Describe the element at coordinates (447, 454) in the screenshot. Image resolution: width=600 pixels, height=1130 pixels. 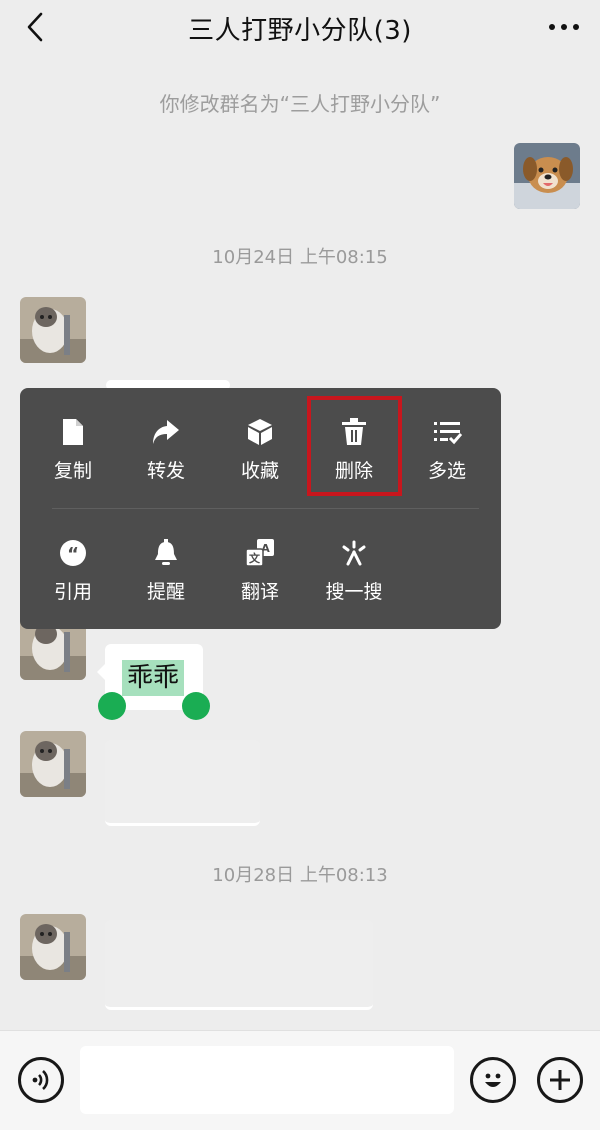
I see `menu-item-multiselect: 多选` at that location.